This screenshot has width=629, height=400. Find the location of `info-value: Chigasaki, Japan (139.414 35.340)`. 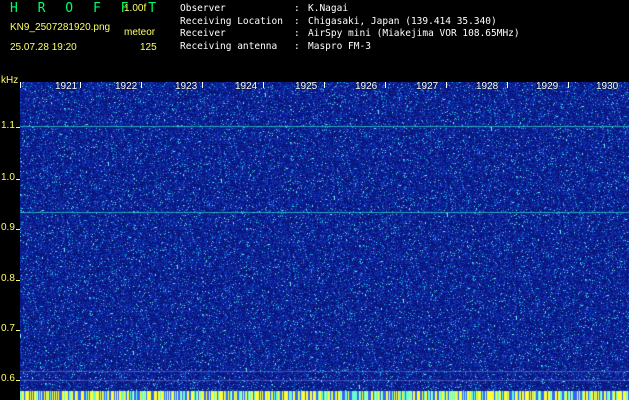

info-value: Chigasaki, Japan (139.414 35.340) is located at coordinates (402, 21).